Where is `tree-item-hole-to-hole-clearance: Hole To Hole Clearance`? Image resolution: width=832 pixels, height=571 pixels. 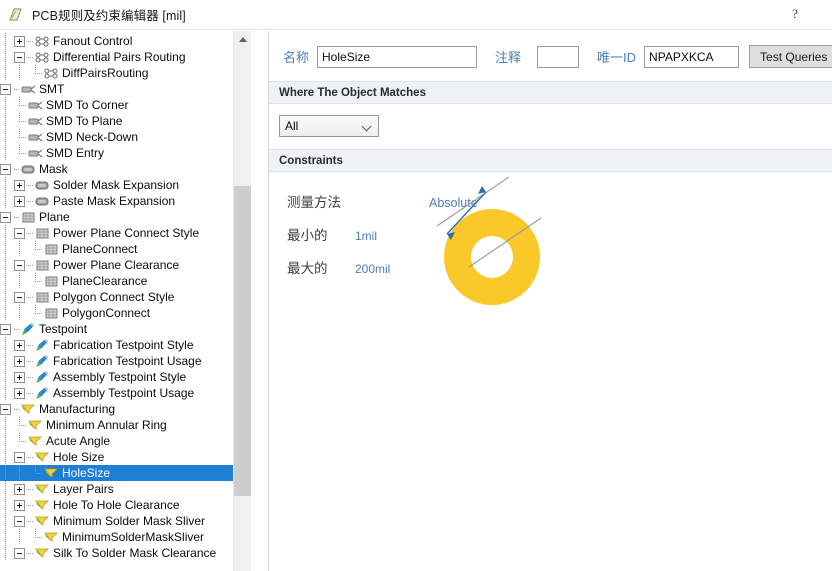
tree-item-hole-to-hole-clearance: Hole To Hole Clearance is located at coordinates (125, 505).